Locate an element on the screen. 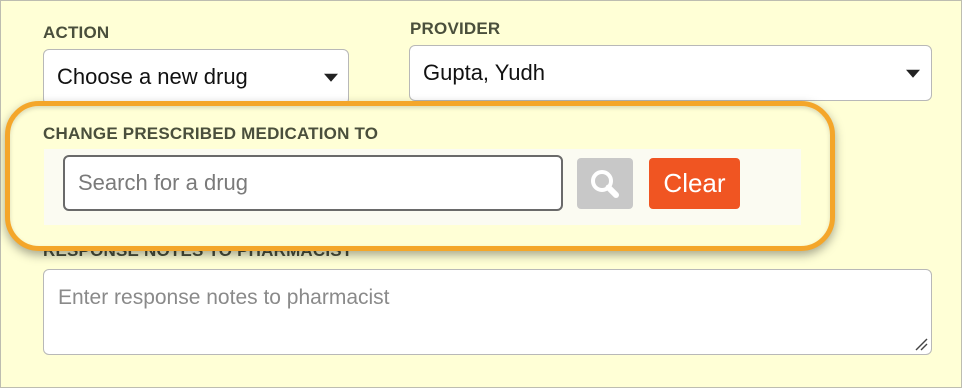 The width and height of the screenshot is (962, 388). action-select: Choose a new drug is located at coordinates (196, 77).